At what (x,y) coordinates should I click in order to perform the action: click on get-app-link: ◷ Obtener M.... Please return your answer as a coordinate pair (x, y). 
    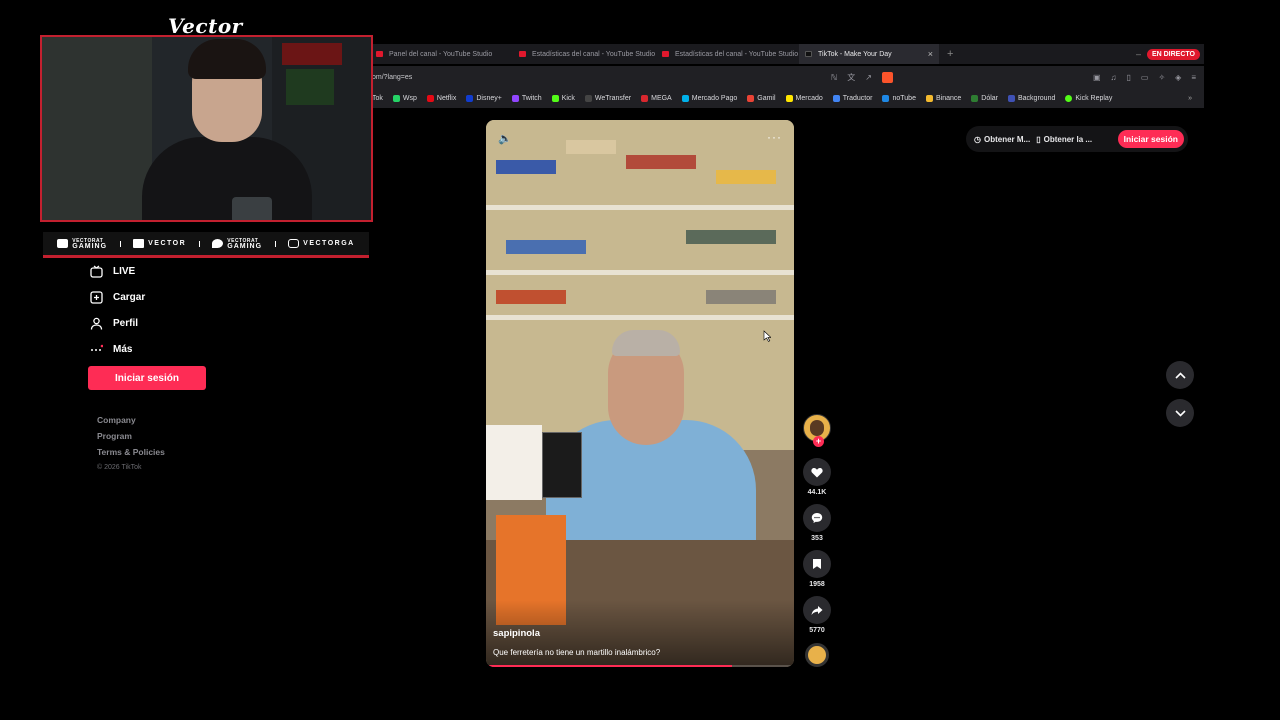
    Looking at the image, I should click on (1002, 139).